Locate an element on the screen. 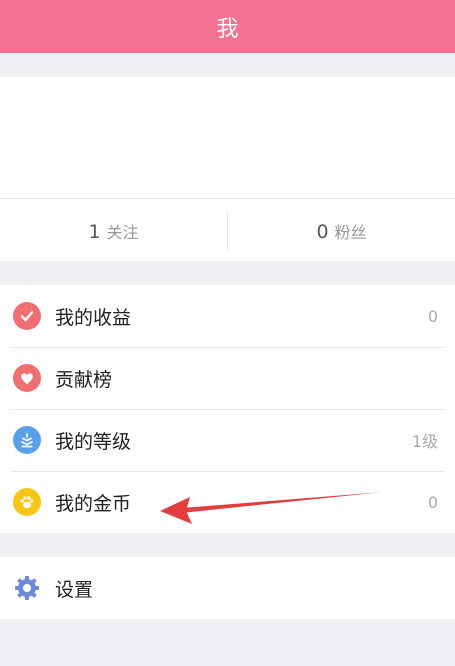 The width and height of the screenshot is (455, 666). menu-item-label: 我的金币 is located at coordinates (93, 503).